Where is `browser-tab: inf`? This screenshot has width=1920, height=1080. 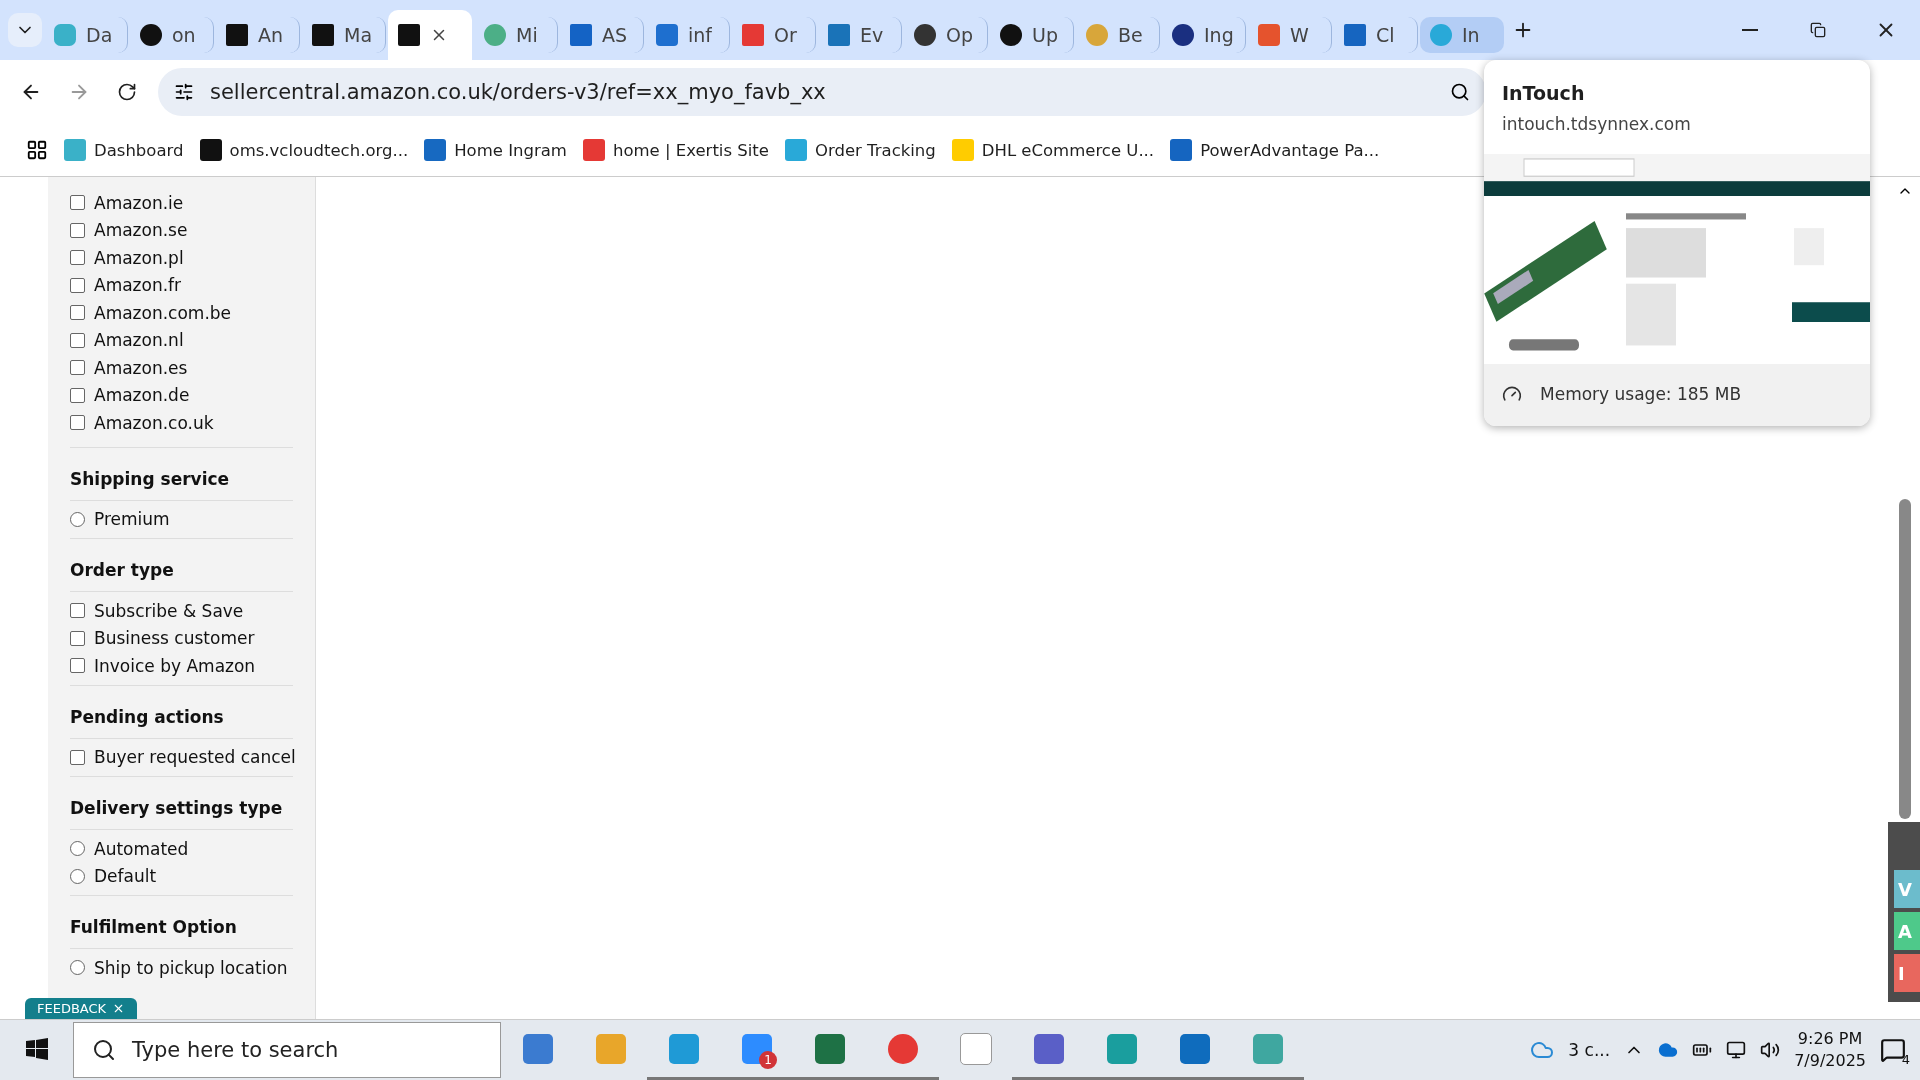 browser-tab: inf is located at coordinates (688, 35).